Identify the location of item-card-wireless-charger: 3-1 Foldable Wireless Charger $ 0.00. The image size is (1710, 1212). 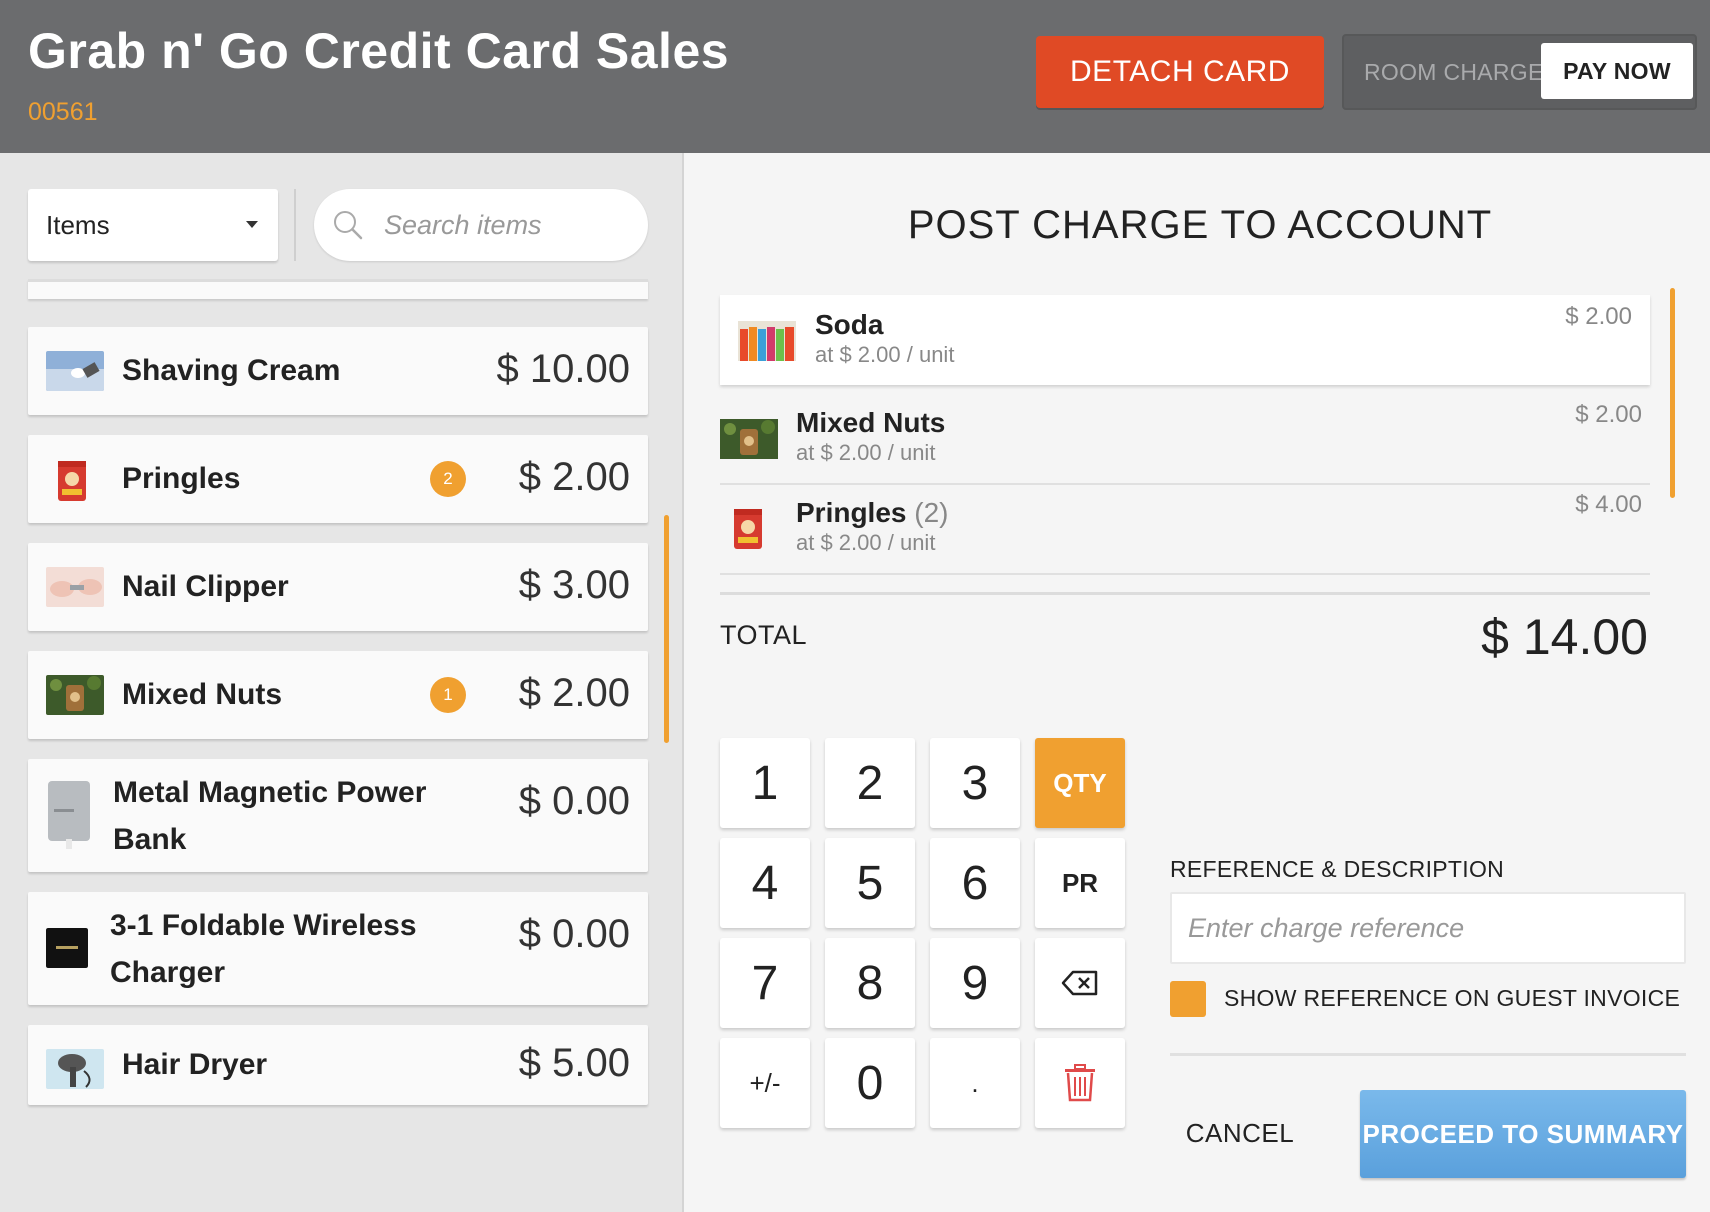
(338, 948).